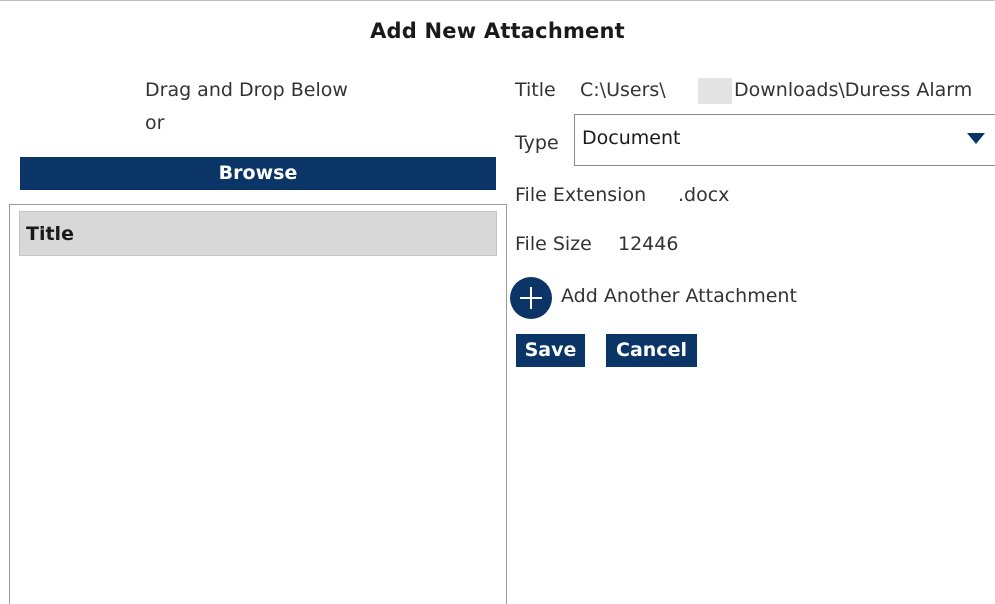 This screenshot has width=995, height=604. What do you see at coordinates (246, 90) in the screenshot?
I see `drag-drop-instruction: Drag and Drop Below` at bounding box center [246, 90].